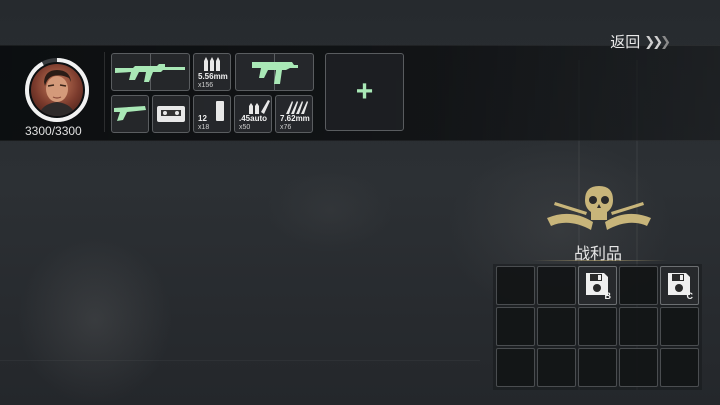 The image size is (720, 405). I want to click on loot-title-divider, so click(600, 260).